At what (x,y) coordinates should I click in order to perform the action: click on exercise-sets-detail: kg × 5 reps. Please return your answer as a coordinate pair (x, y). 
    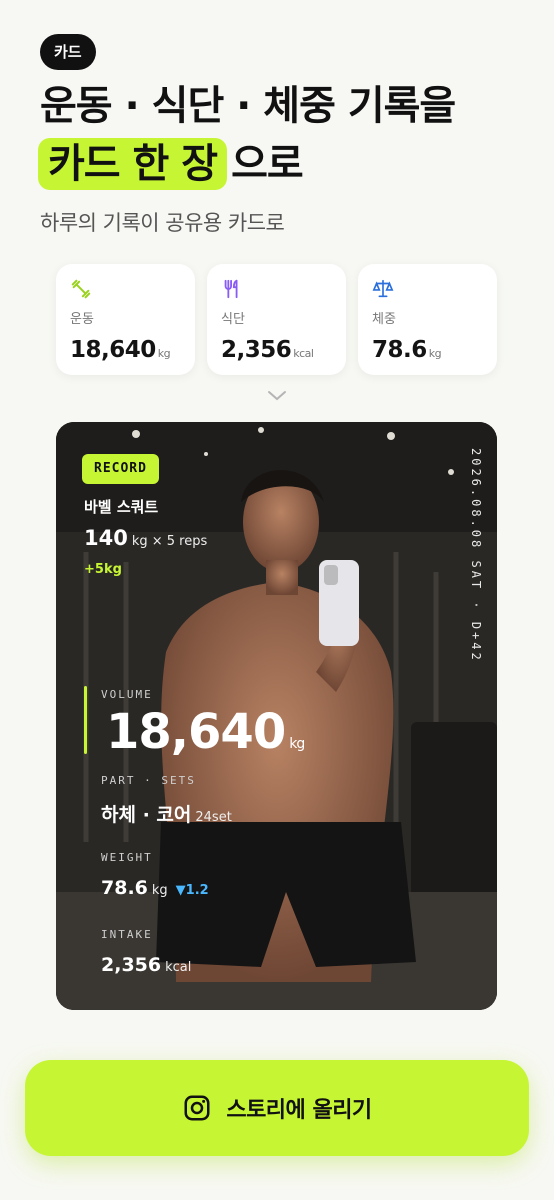
    Looking at the image, I should click on (169, 541).